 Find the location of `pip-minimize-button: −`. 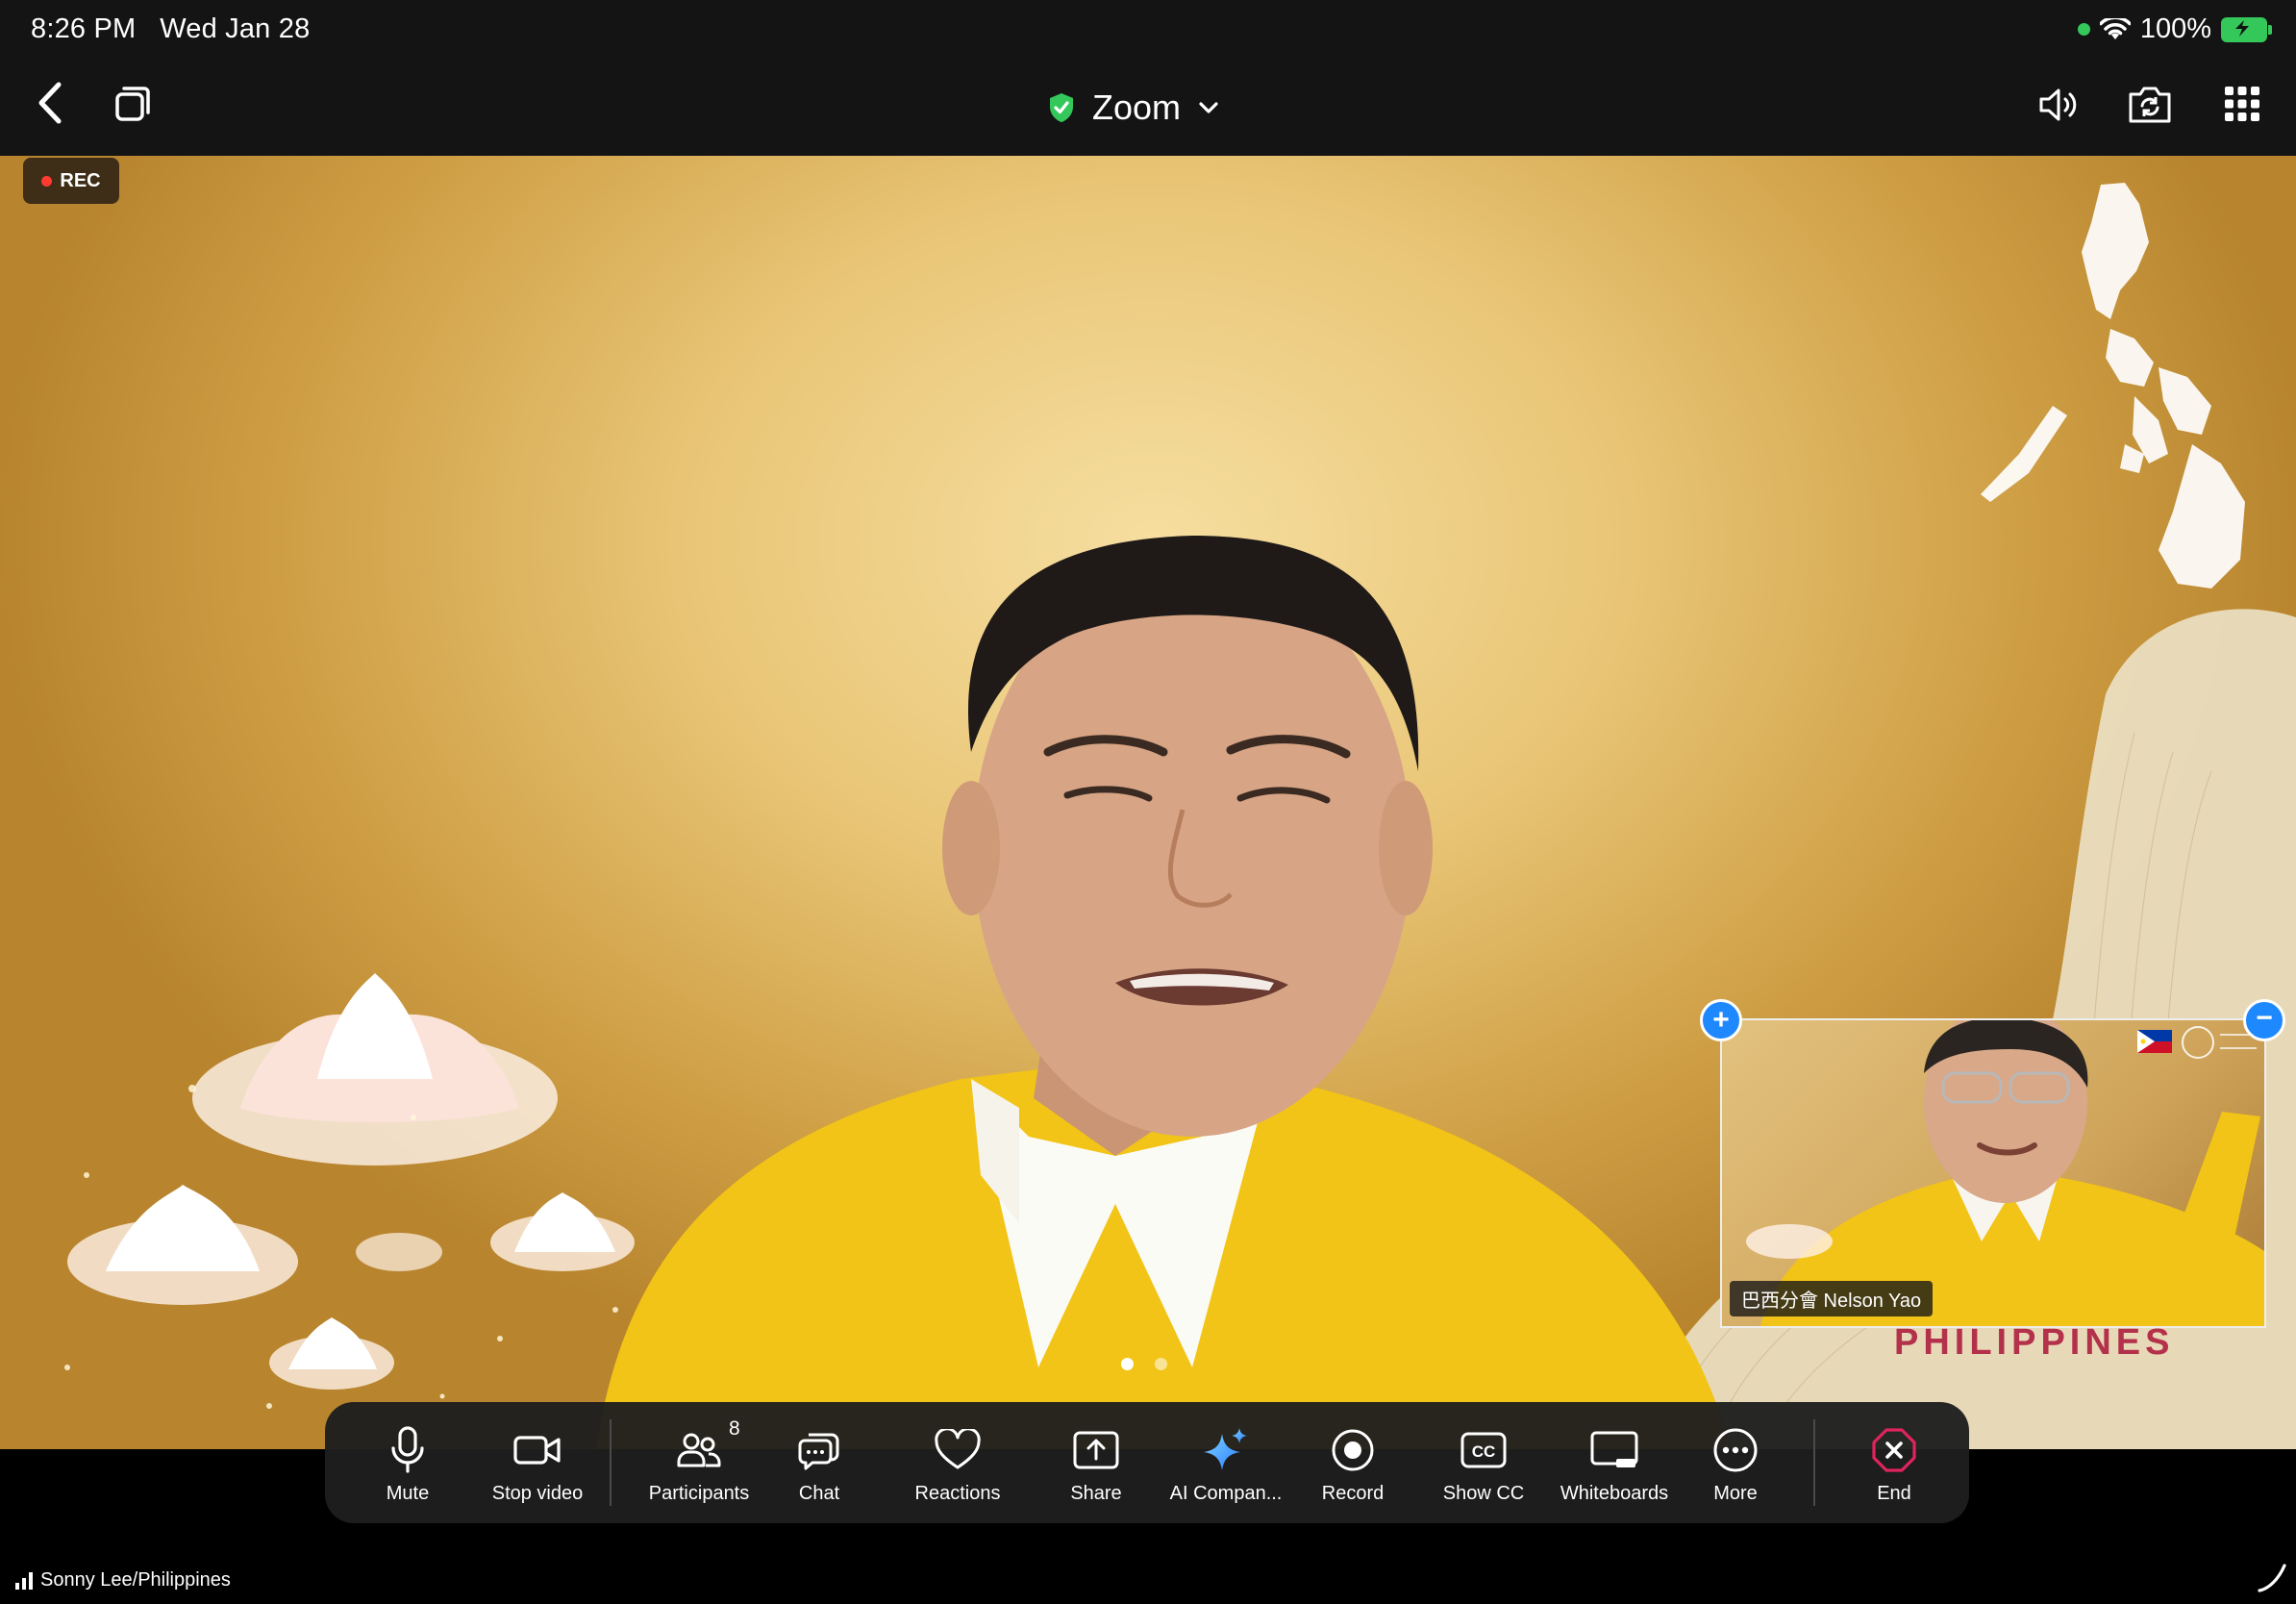

pip-minimize-button: − is located at coordinates (2264, 1020).